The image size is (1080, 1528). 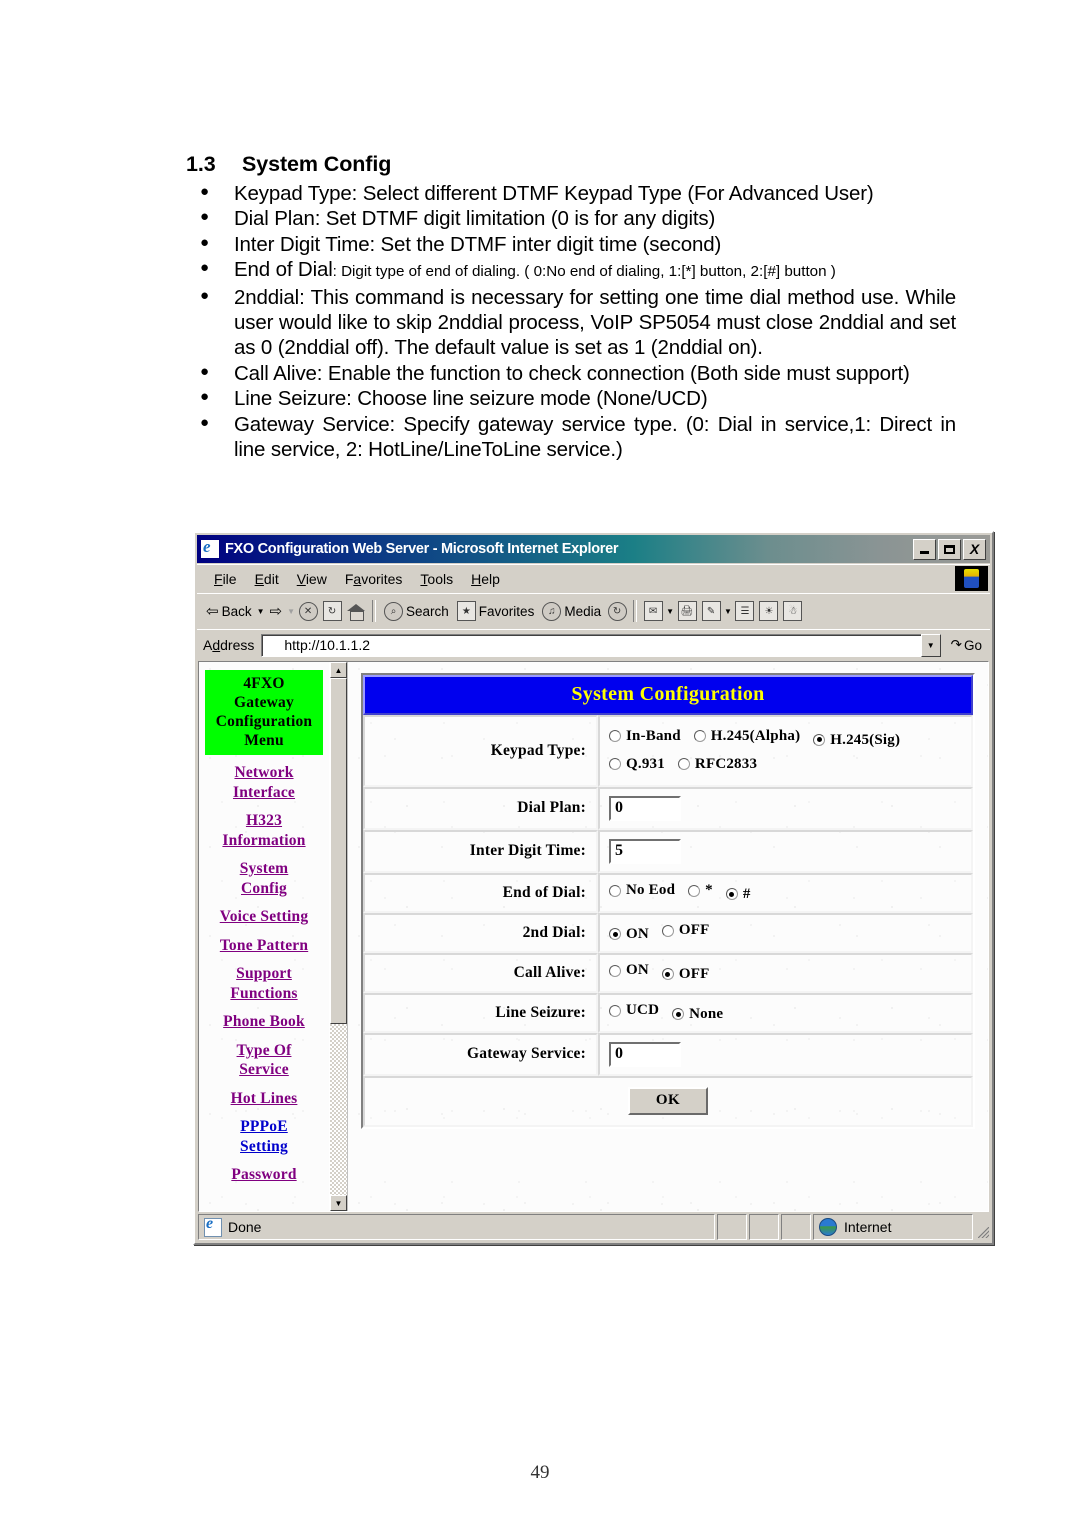 I want to click on nav-link-tone-pattern: Tone Pattern, so click(x=264, y=946).